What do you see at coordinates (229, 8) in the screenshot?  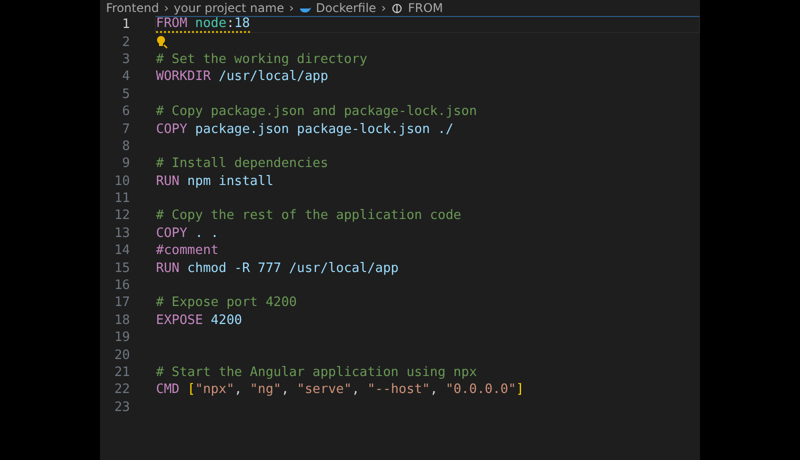 I see `breadcrumb-item: your project name` at bounding box center [229, 8].